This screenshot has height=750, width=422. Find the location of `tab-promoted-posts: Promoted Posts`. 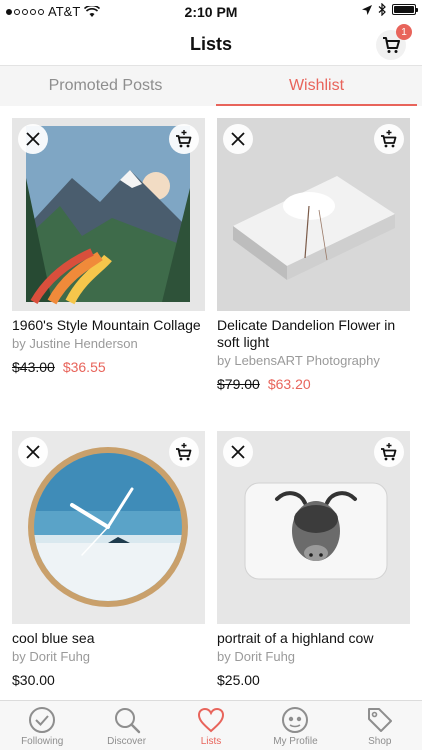

tab-promoted-posts: Promoted Posts is located at coordinates (105, 86).